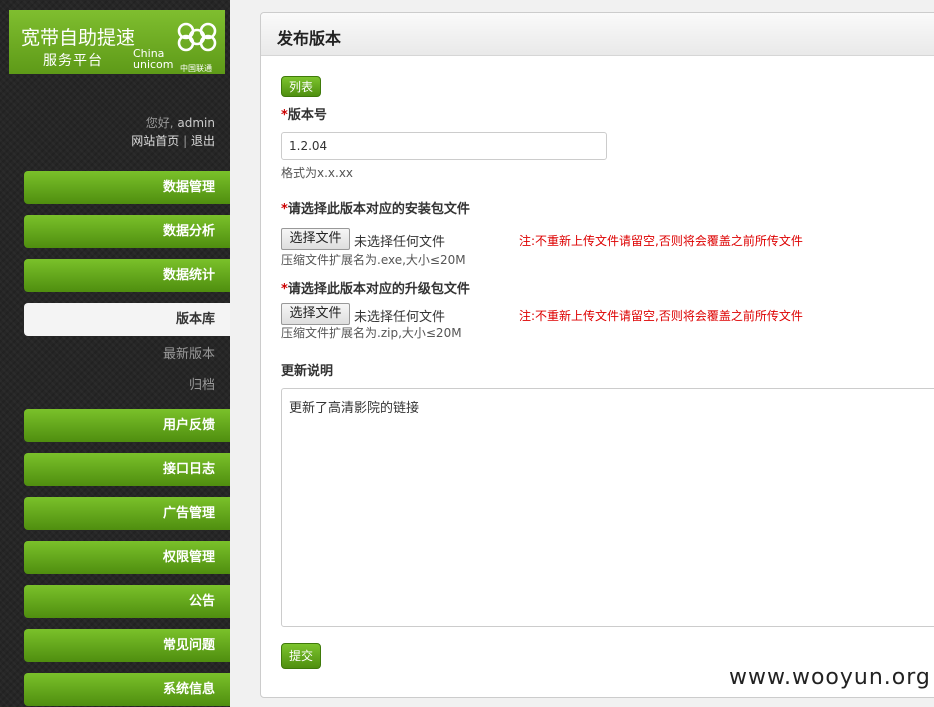  Describe the element at coordinates (315, 314) in the screenshot. I see `upgrade-choose-file-button: 选择文件` at that location.